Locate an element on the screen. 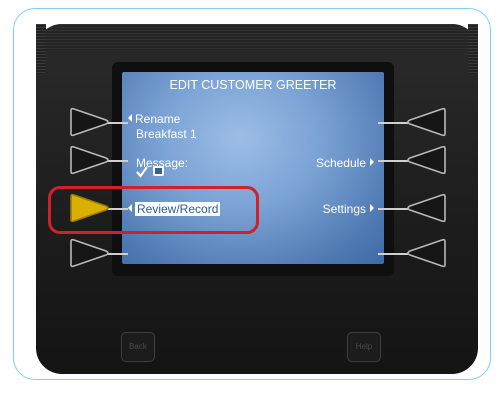 The width and height of the screenshot is (503, 396). right-vent is located at coordinates (473, 49).